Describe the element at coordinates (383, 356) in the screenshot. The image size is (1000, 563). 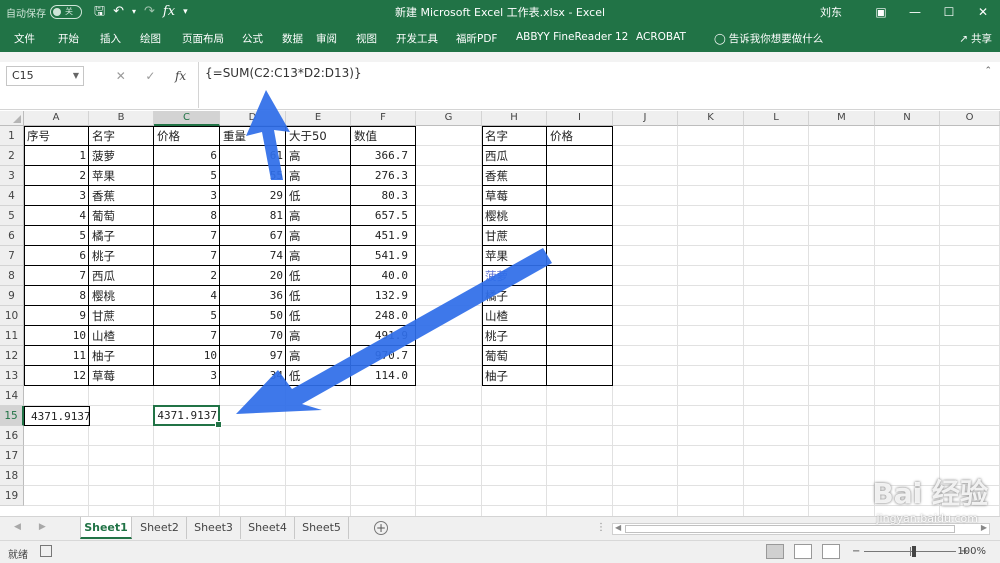
I see `table-cell: 970.7` at that location.